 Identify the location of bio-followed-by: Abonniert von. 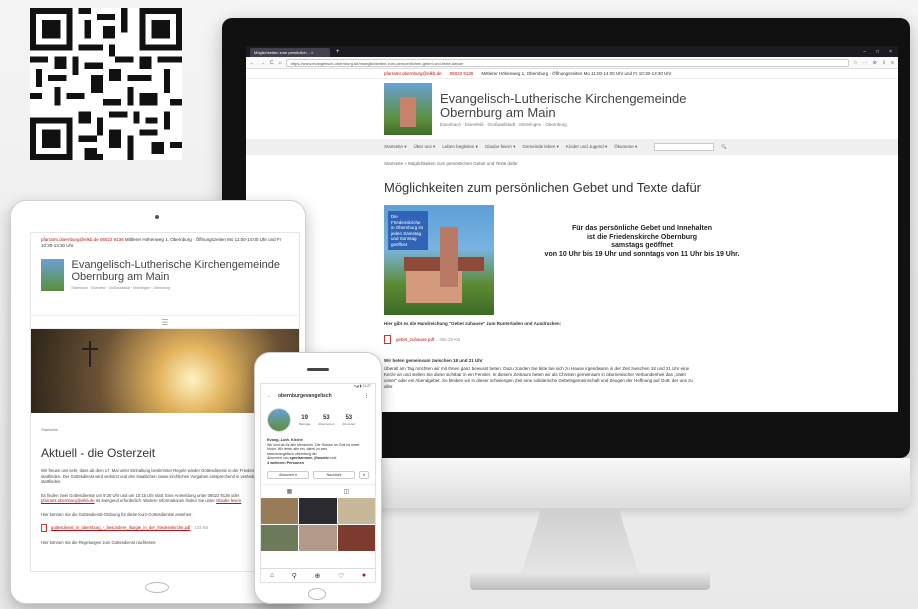
(278, 458).